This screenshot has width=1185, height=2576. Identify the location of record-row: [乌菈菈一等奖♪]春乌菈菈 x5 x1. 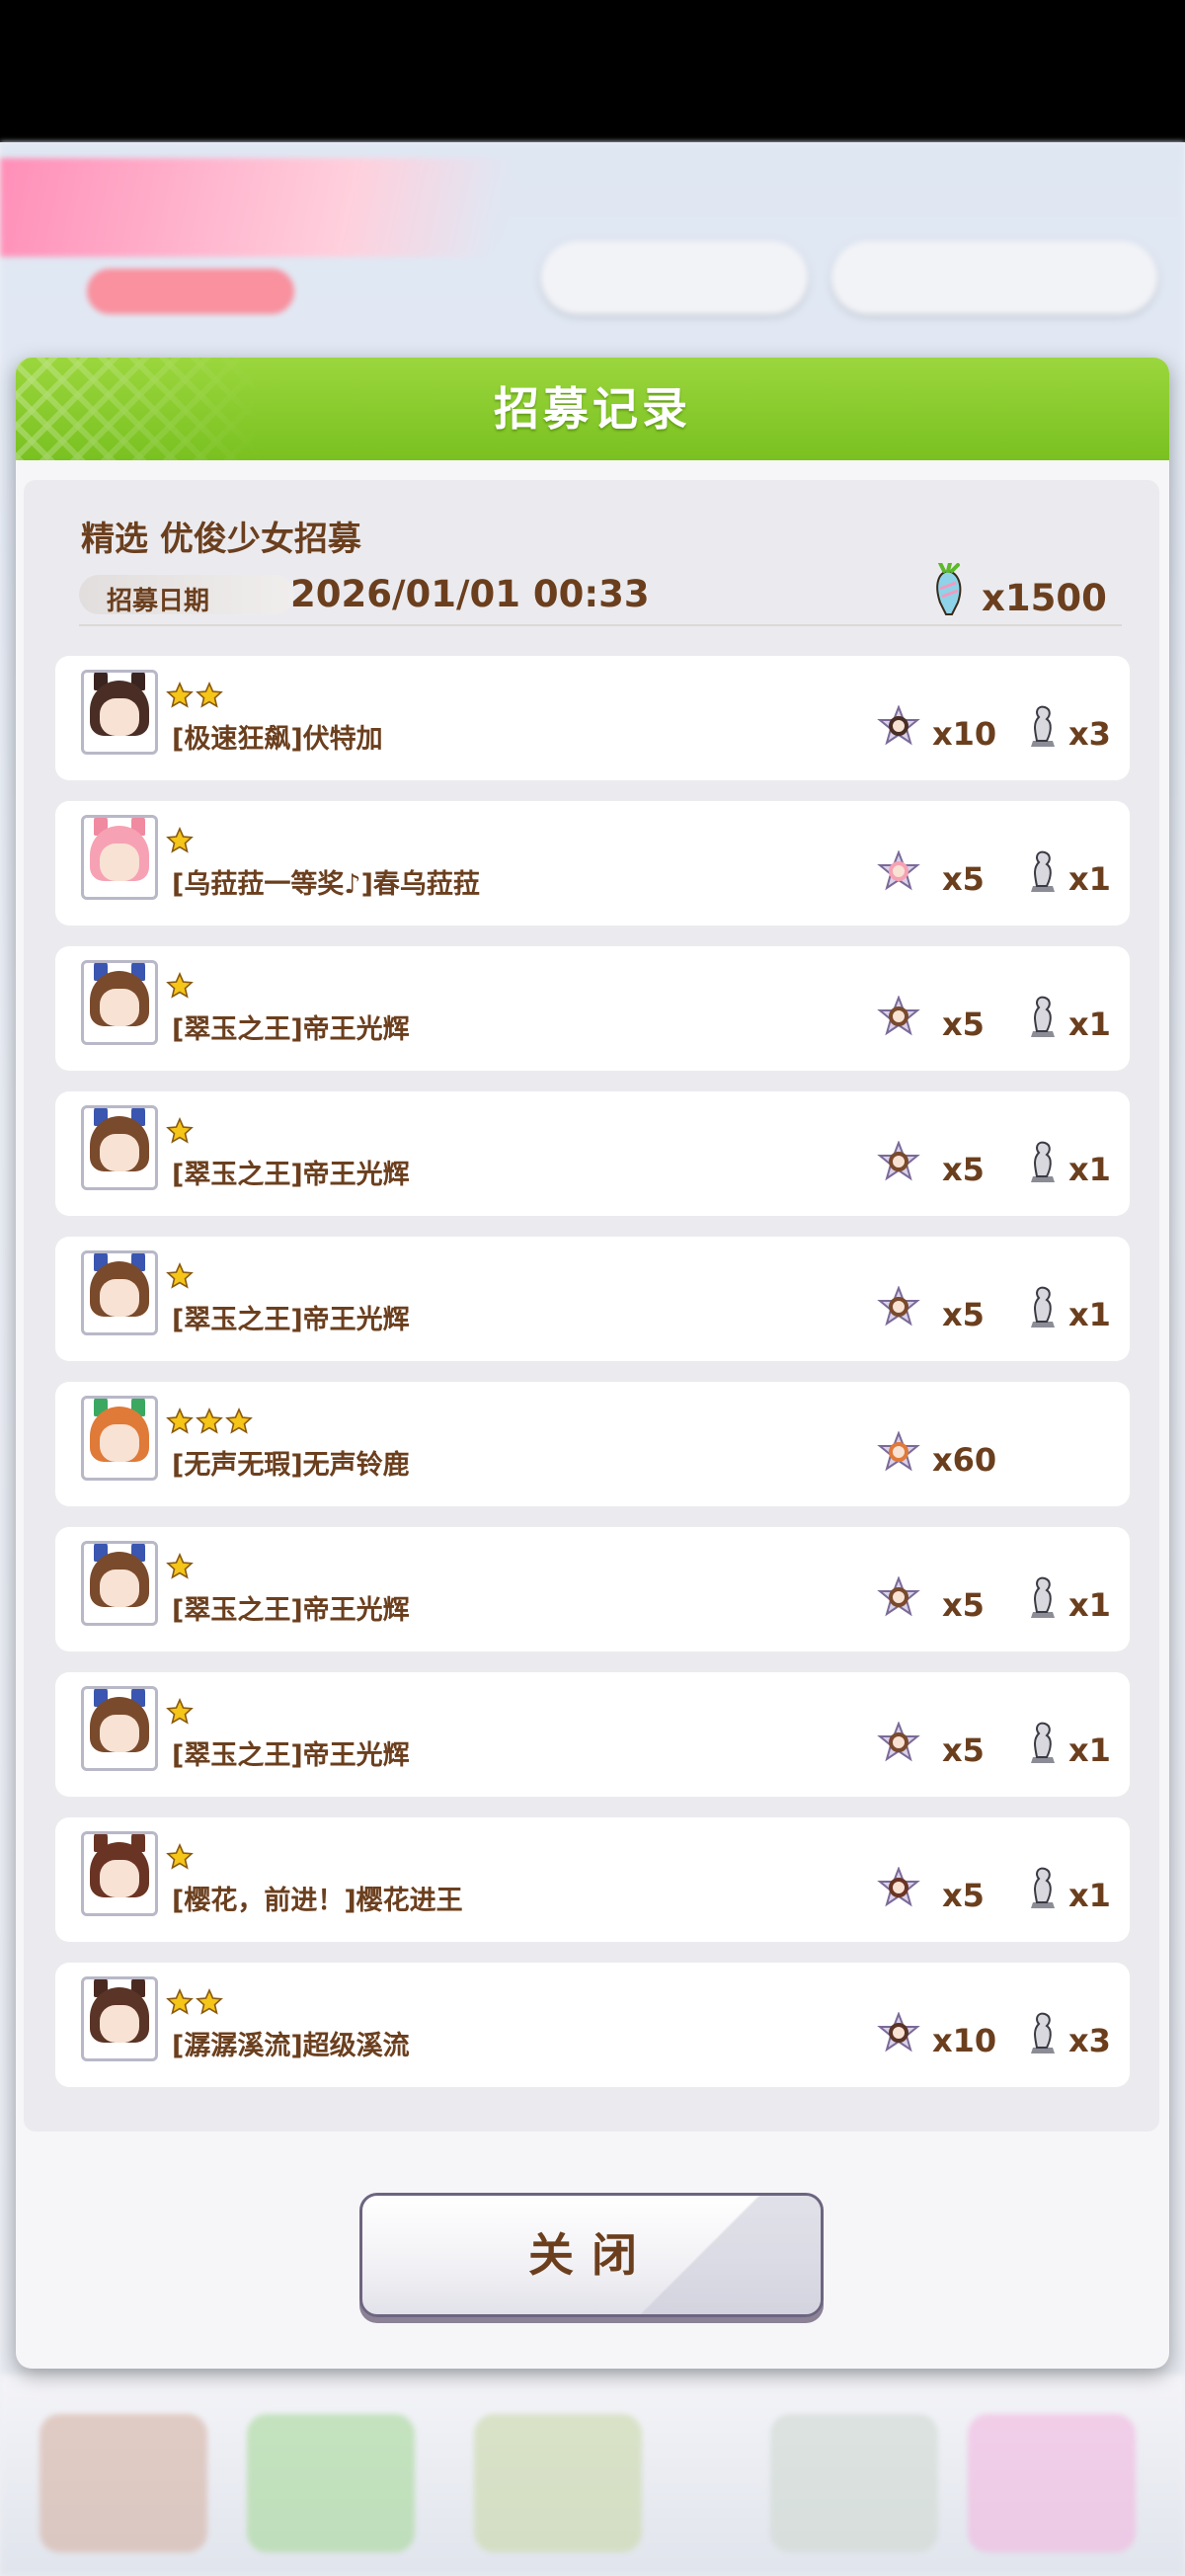
(592, 863).